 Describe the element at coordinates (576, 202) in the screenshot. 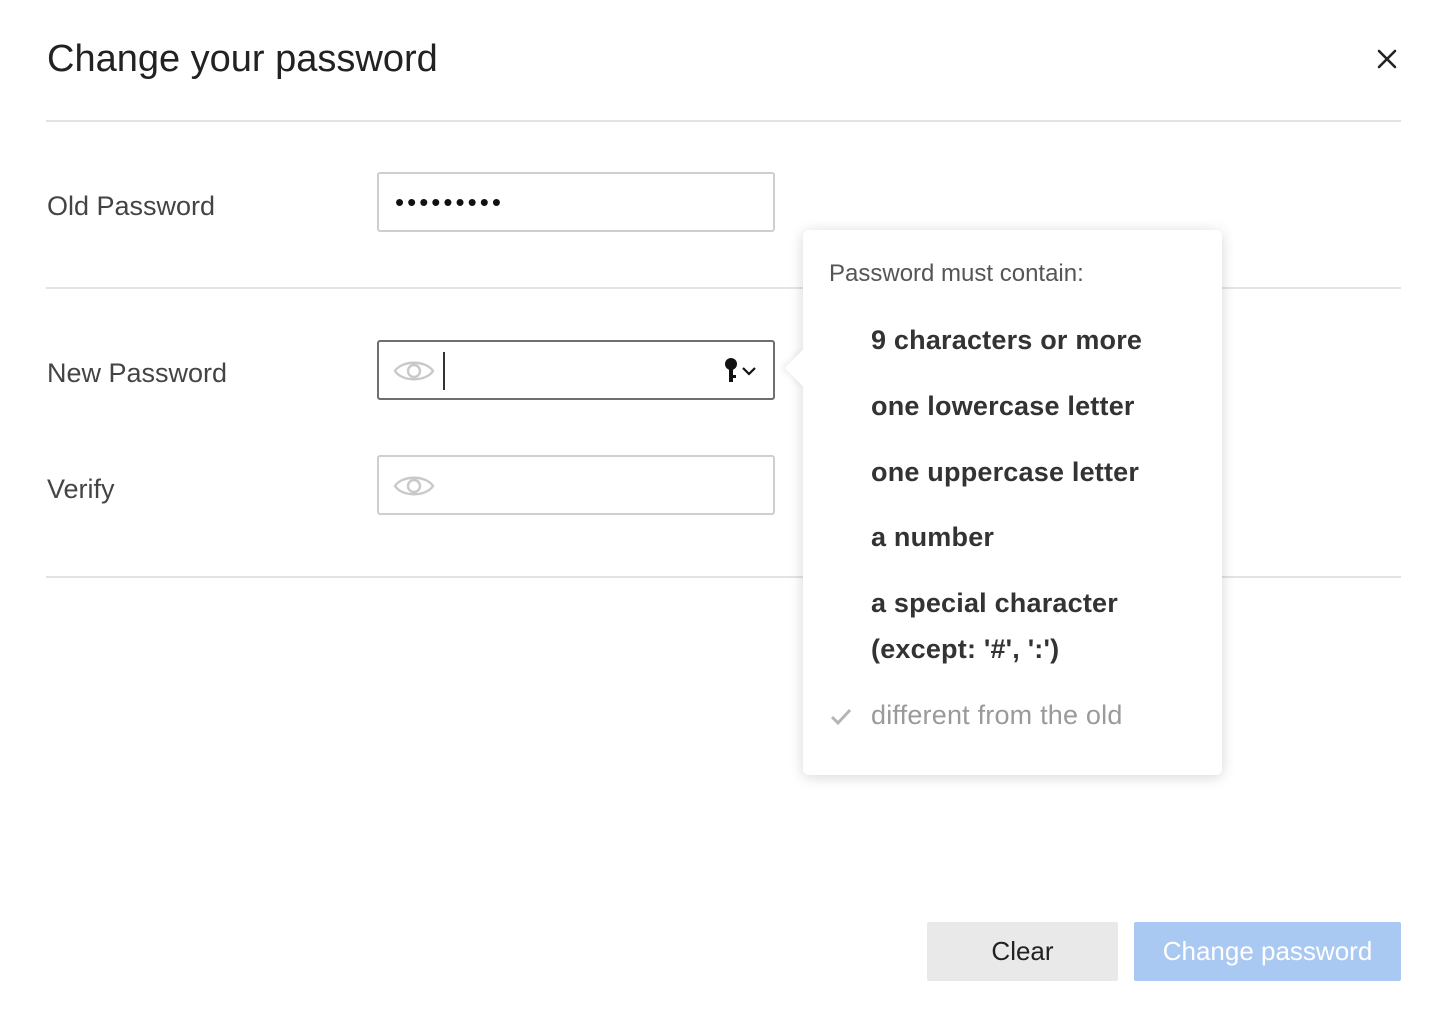

I see `old-password-field: •••••••••` at that location.